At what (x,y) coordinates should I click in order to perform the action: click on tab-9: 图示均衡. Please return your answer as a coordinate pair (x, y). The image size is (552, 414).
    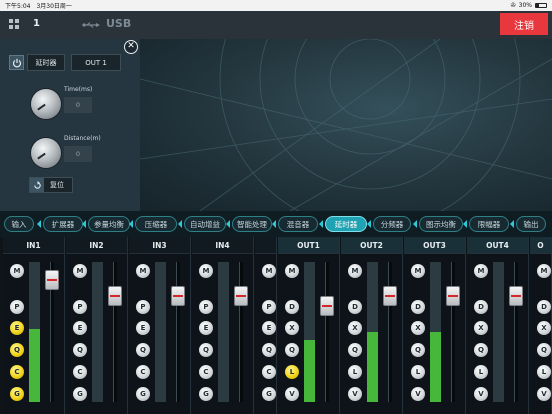
    Looking at the image, I should click on (441, 224).